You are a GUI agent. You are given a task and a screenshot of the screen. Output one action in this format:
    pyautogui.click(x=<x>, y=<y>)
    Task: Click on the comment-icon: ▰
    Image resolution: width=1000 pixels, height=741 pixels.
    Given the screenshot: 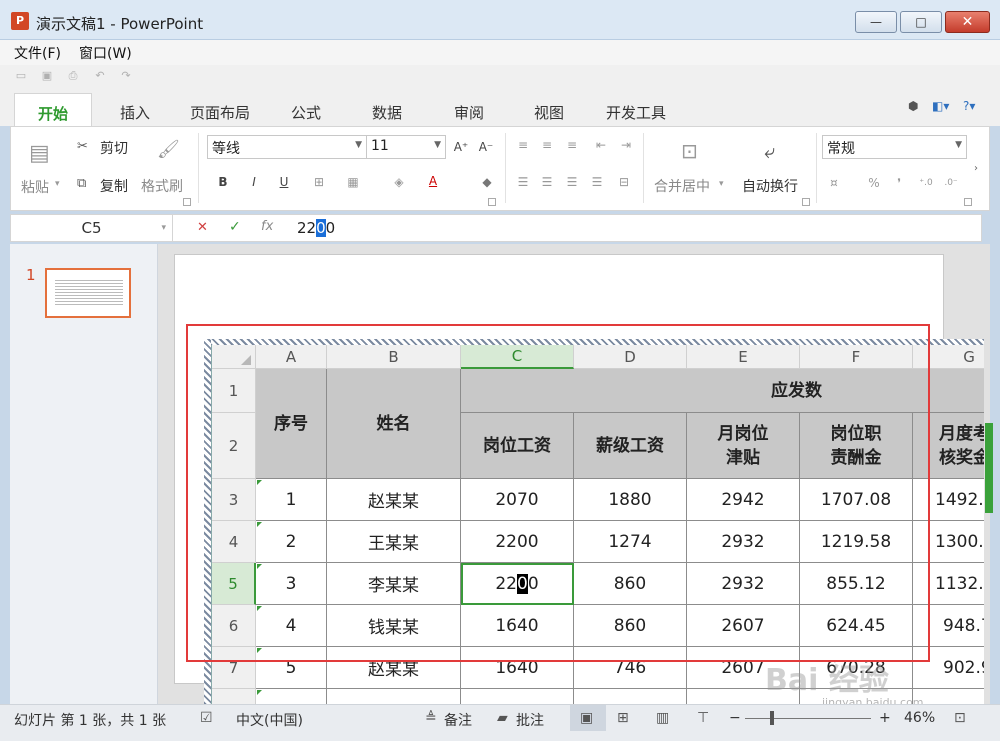 What is the action you would take?
    pyautogui.click(x=502, y=718)
    